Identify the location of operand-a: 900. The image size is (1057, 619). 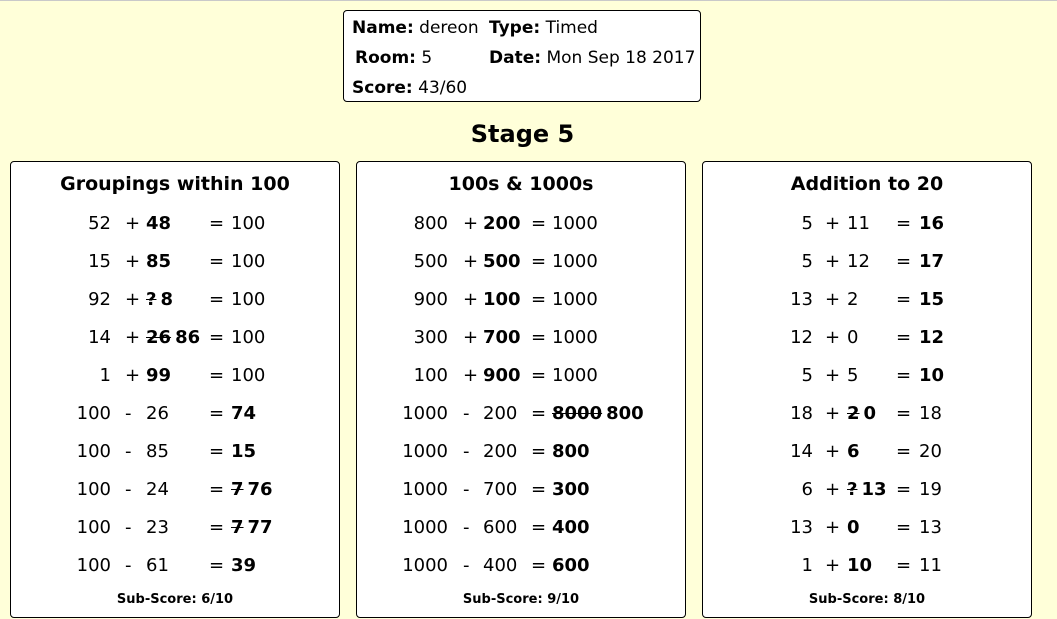
(430, 299).